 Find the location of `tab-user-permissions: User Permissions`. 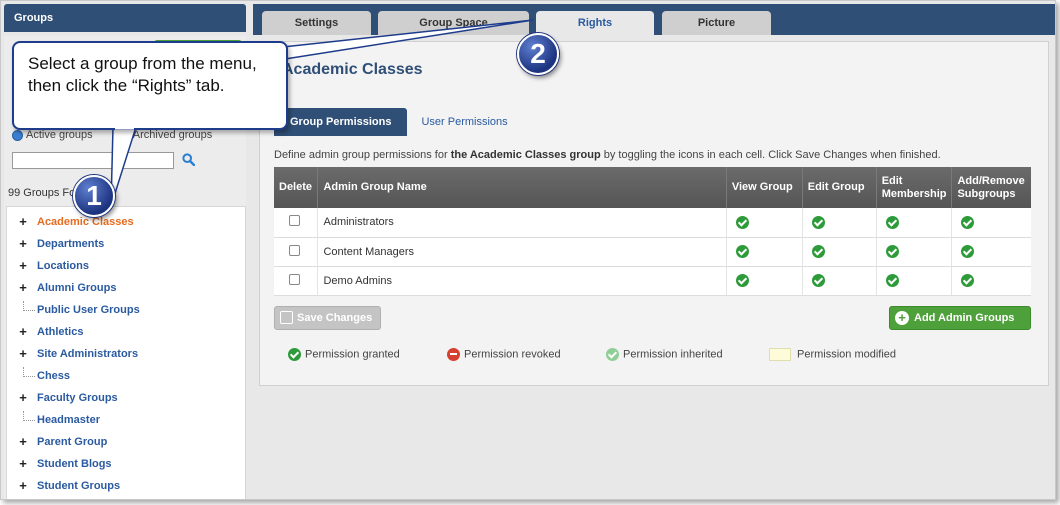

tab-user-permissions: User Permissions is located at coordinates (464, 122).